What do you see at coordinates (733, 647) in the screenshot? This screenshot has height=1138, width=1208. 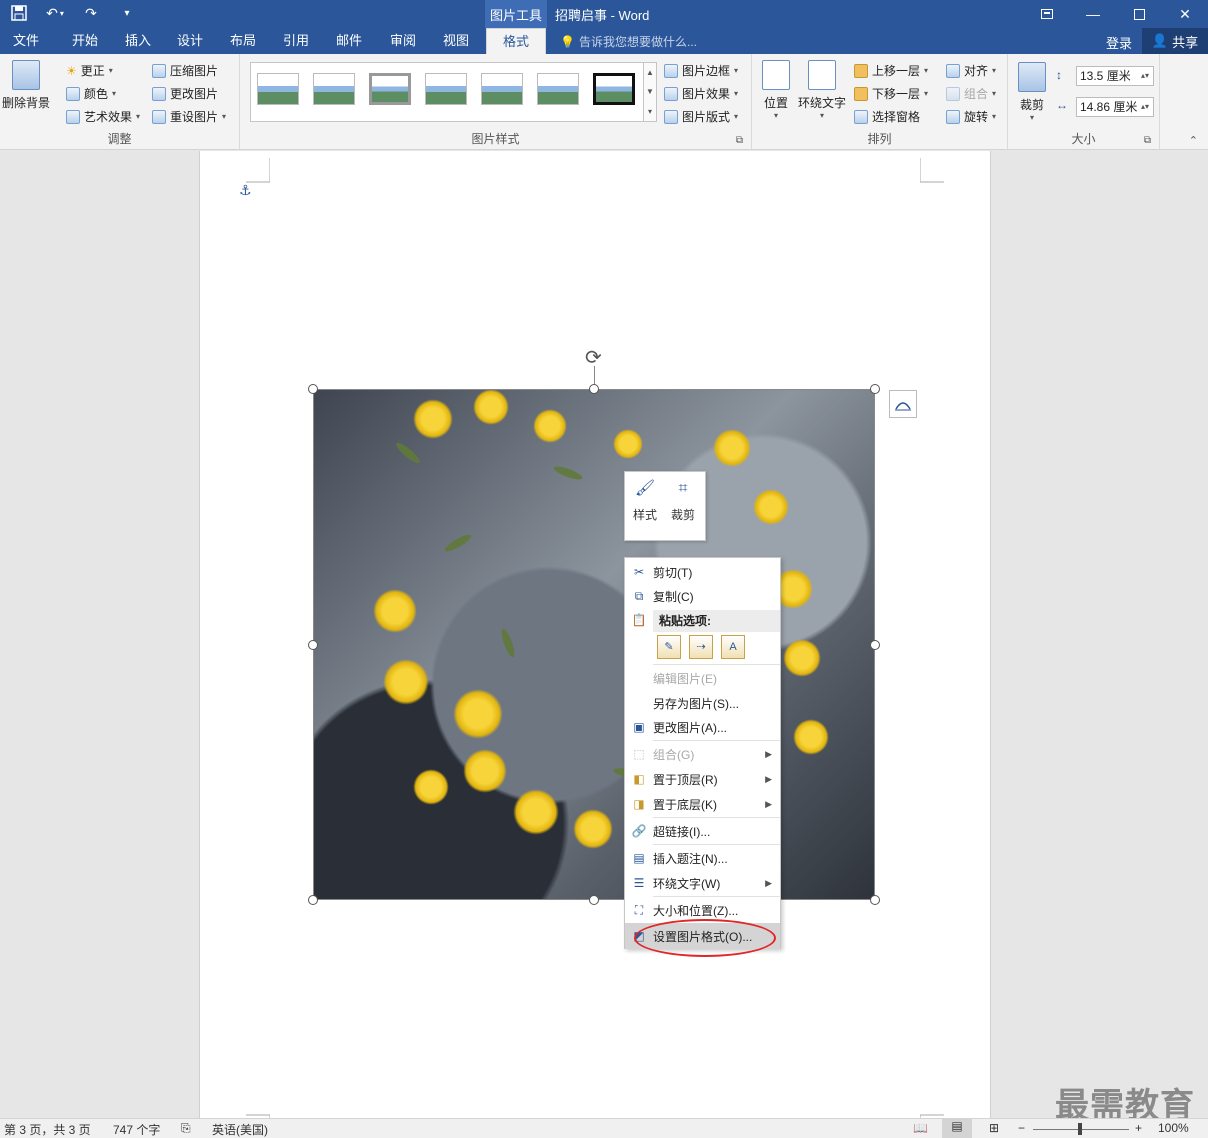 I see `paste-text-only-icon: A` at bounding box center [733, 647].